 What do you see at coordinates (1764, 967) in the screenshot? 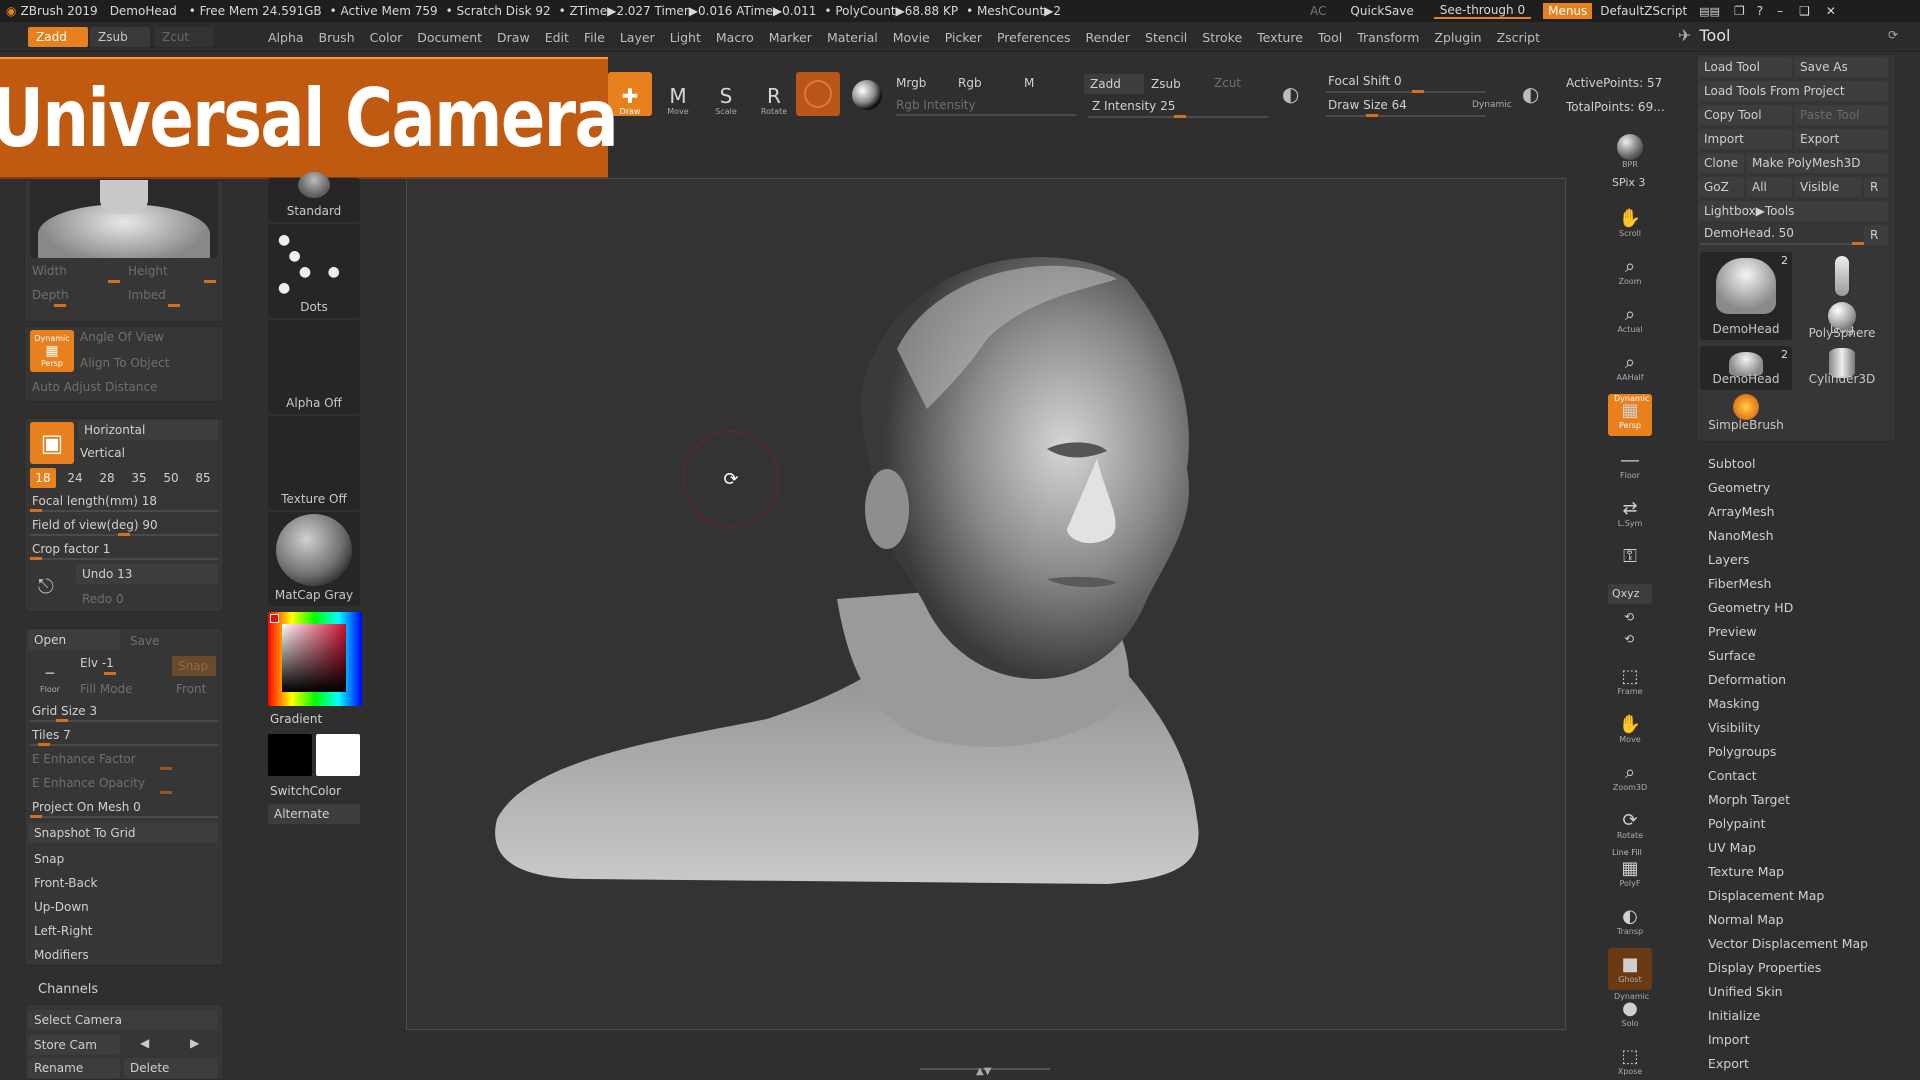
I see `subpalette-display-properties: Display Properties` at bounding box center [1764, 967].